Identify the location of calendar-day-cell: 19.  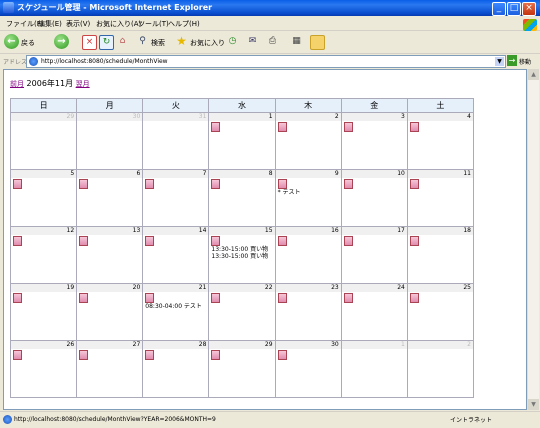
(43, 312).